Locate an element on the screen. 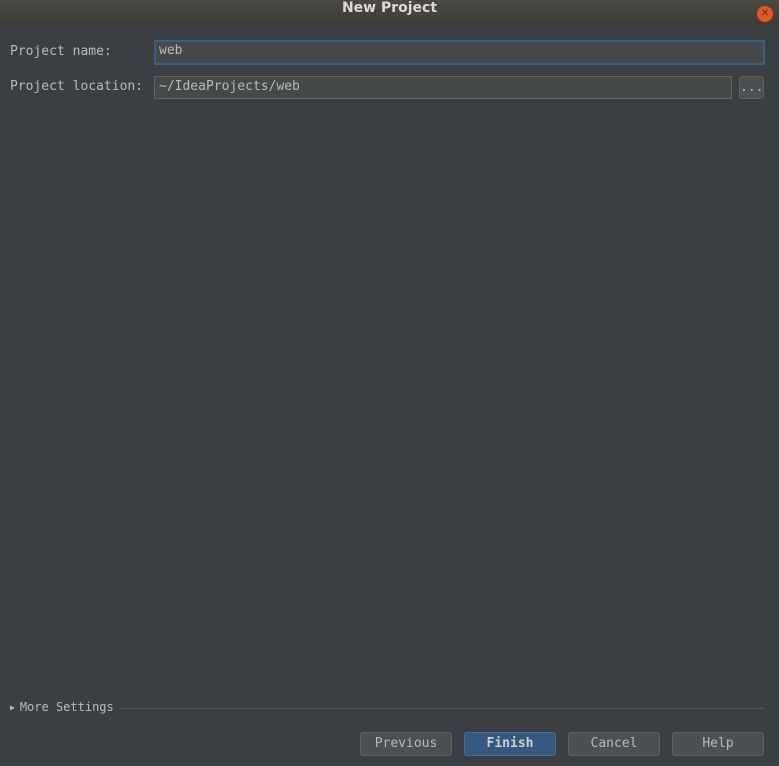 Image resolution: width=779 pixels, height=766 pixels. previous-button: Previous is located at coordinates (406, 744).